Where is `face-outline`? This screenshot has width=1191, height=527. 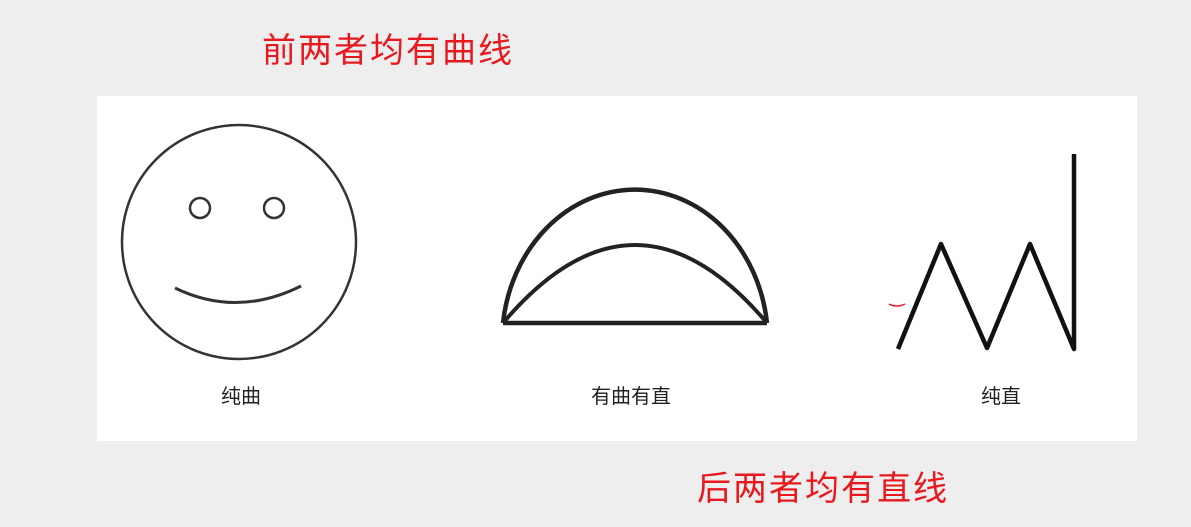
face-outline is located at coordinates (239, 242).